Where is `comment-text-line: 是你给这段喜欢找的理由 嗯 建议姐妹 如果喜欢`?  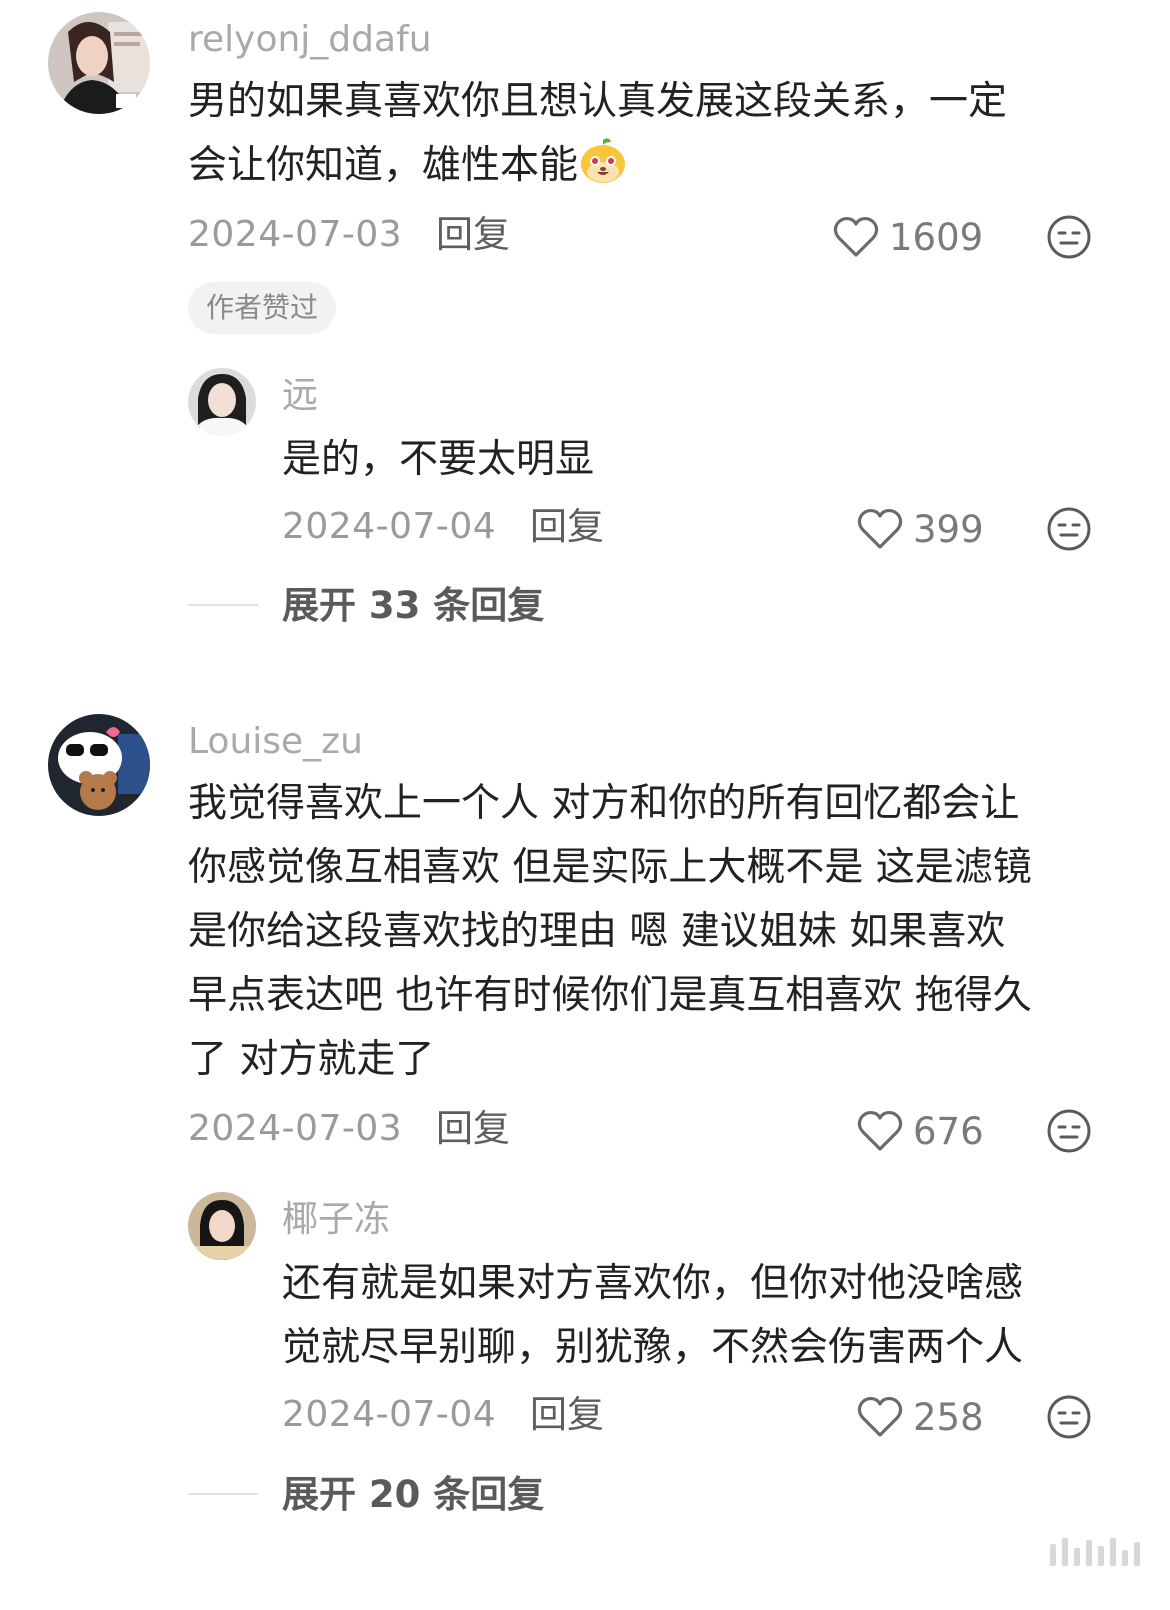 comment-text-line: 是你给这段喜欢找的理由 嗯 建议姐妹 如果喜欢 is located at coordinates (597, 931).